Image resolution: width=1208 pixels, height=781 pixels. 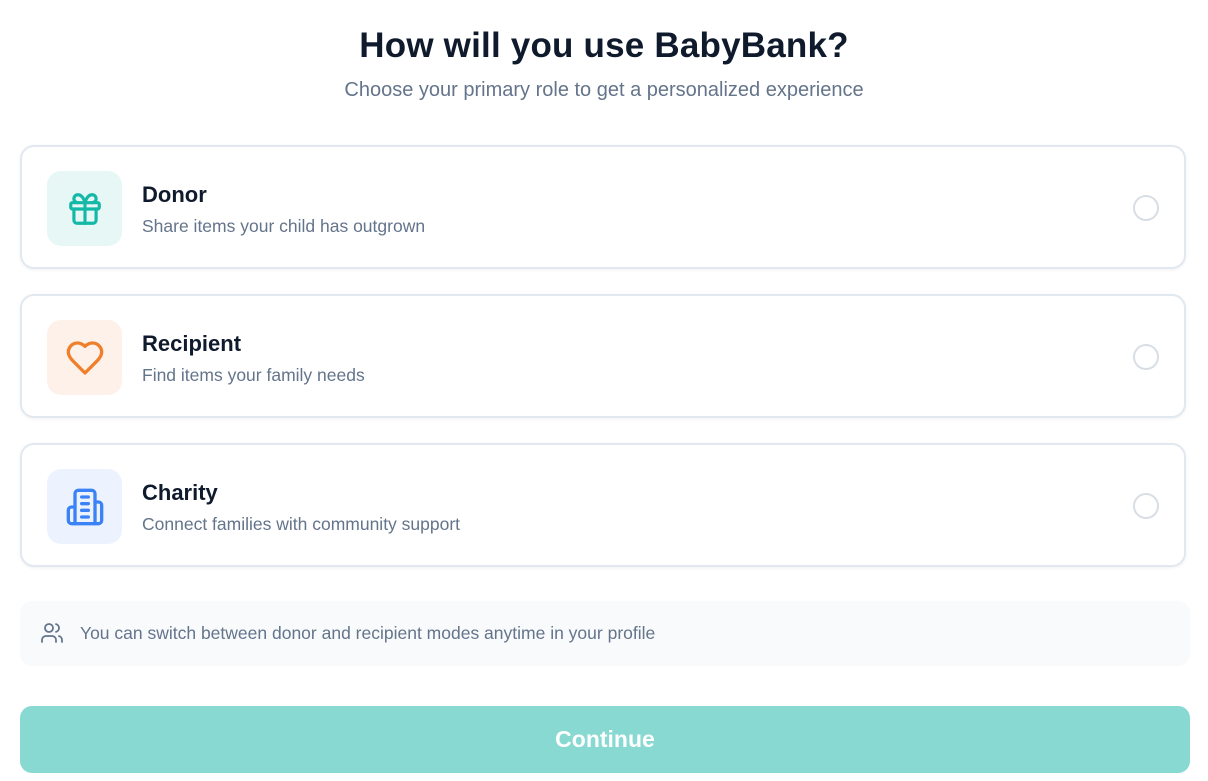 I want to click on heart-icon, so click(x=85, y=358).